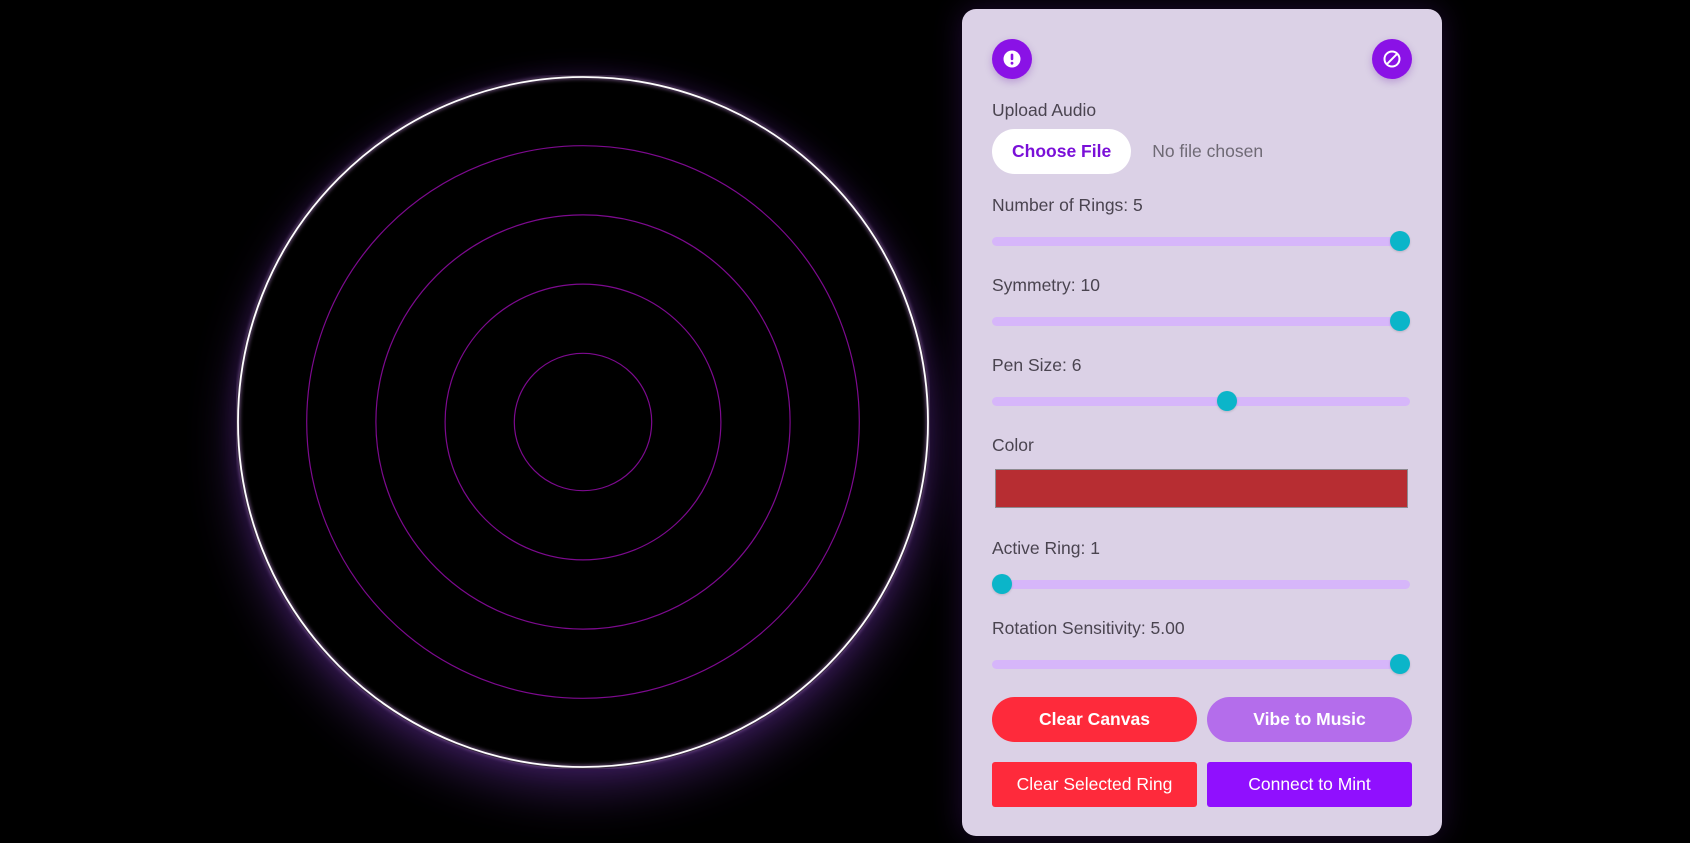  I want to click on active-ring-slider-track, so click(1201, 584).